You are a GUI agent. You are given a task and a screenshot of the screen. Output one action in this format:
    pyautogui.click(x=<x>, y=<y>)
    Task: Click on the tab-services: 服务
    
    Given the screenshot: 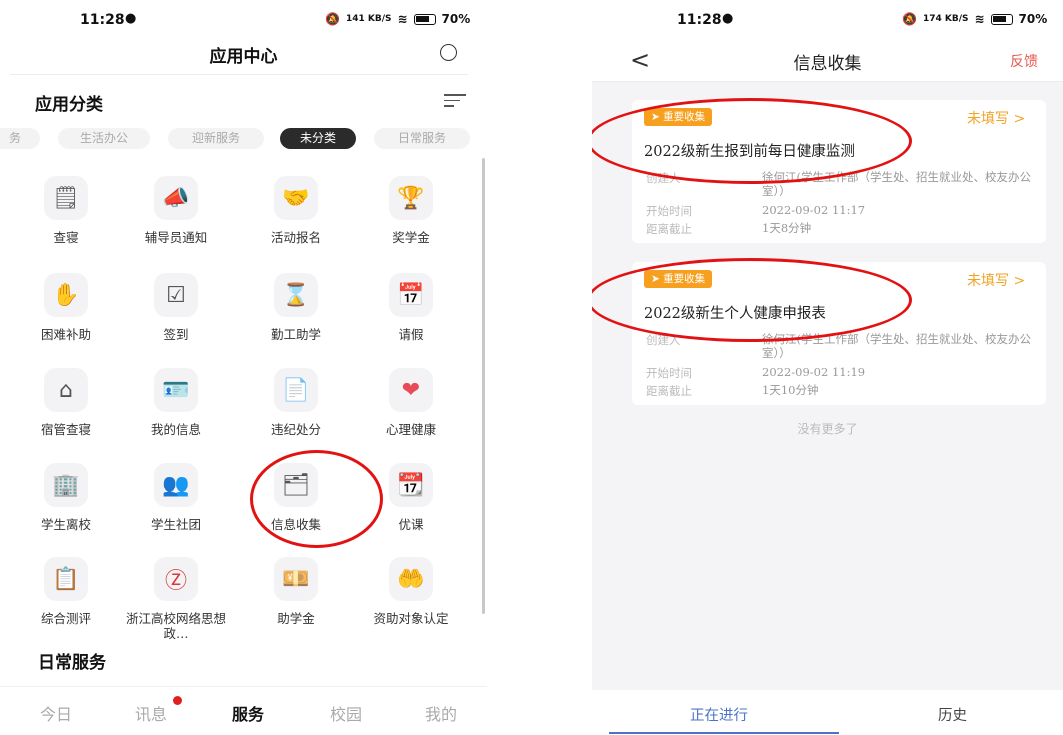 What is the action you would take?
    pyautogui.click(x=248, y=713)
    